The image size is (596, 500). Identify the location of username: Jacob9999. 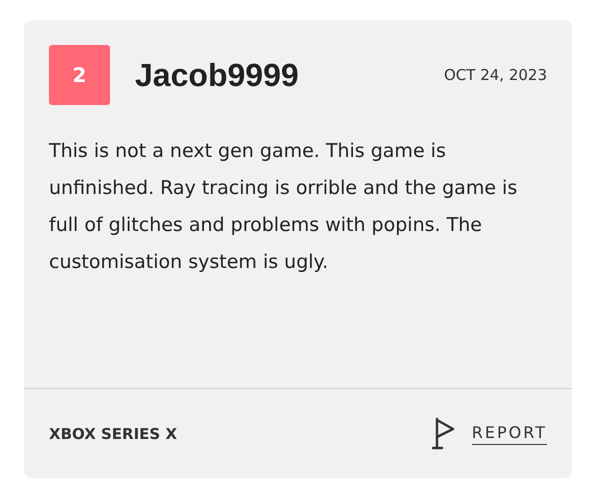
(217, 75).